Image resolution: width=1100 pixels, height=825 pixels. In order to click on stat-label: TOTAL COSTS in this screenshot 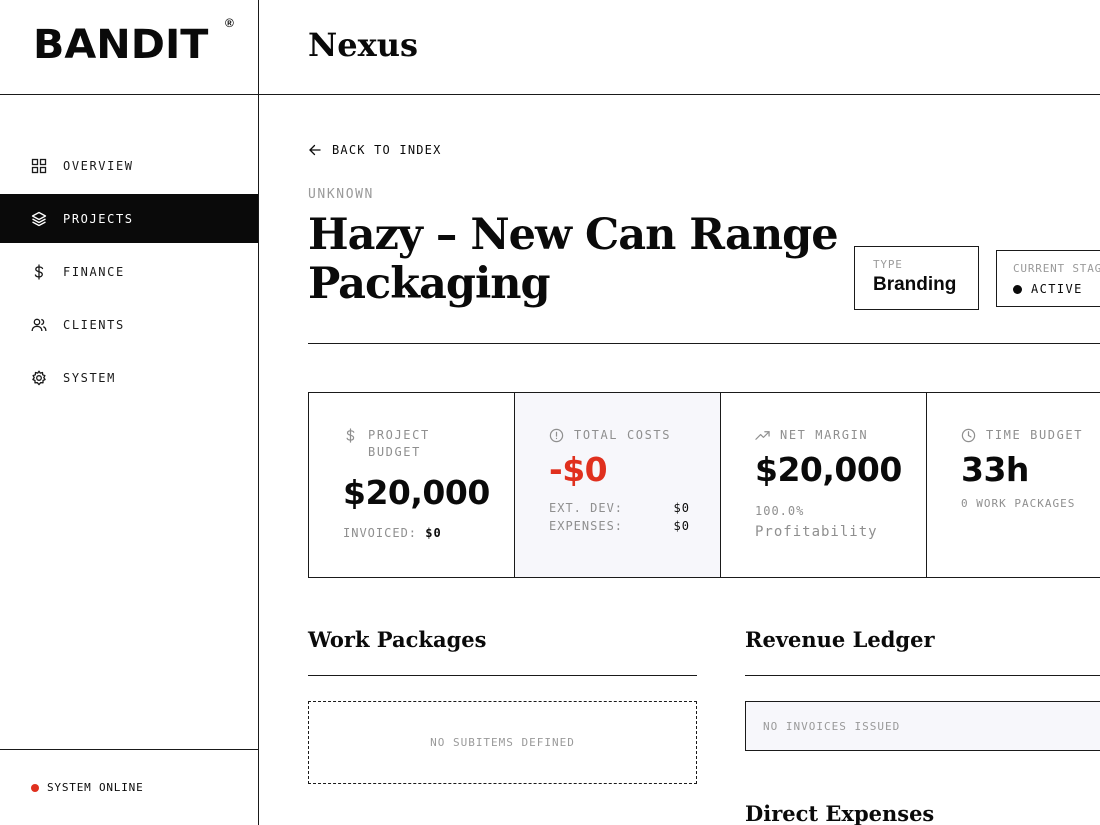, I will do `click(623, 435)`.